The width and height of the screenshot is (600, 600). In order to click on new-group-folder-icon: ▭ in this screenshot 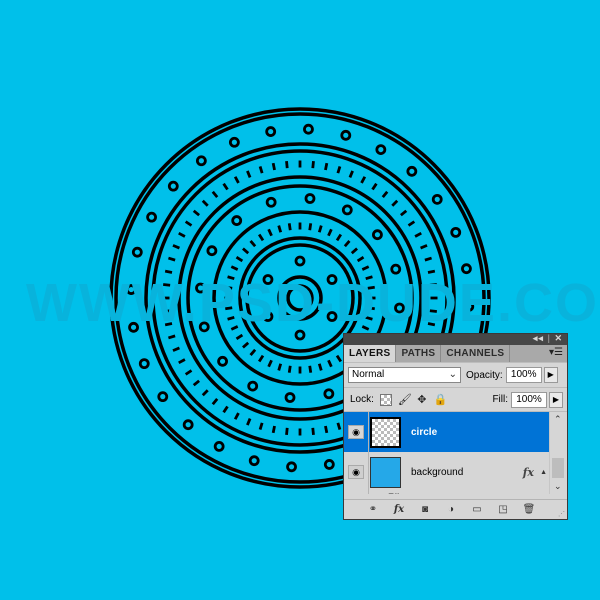, I will do `click(477, 510)`.